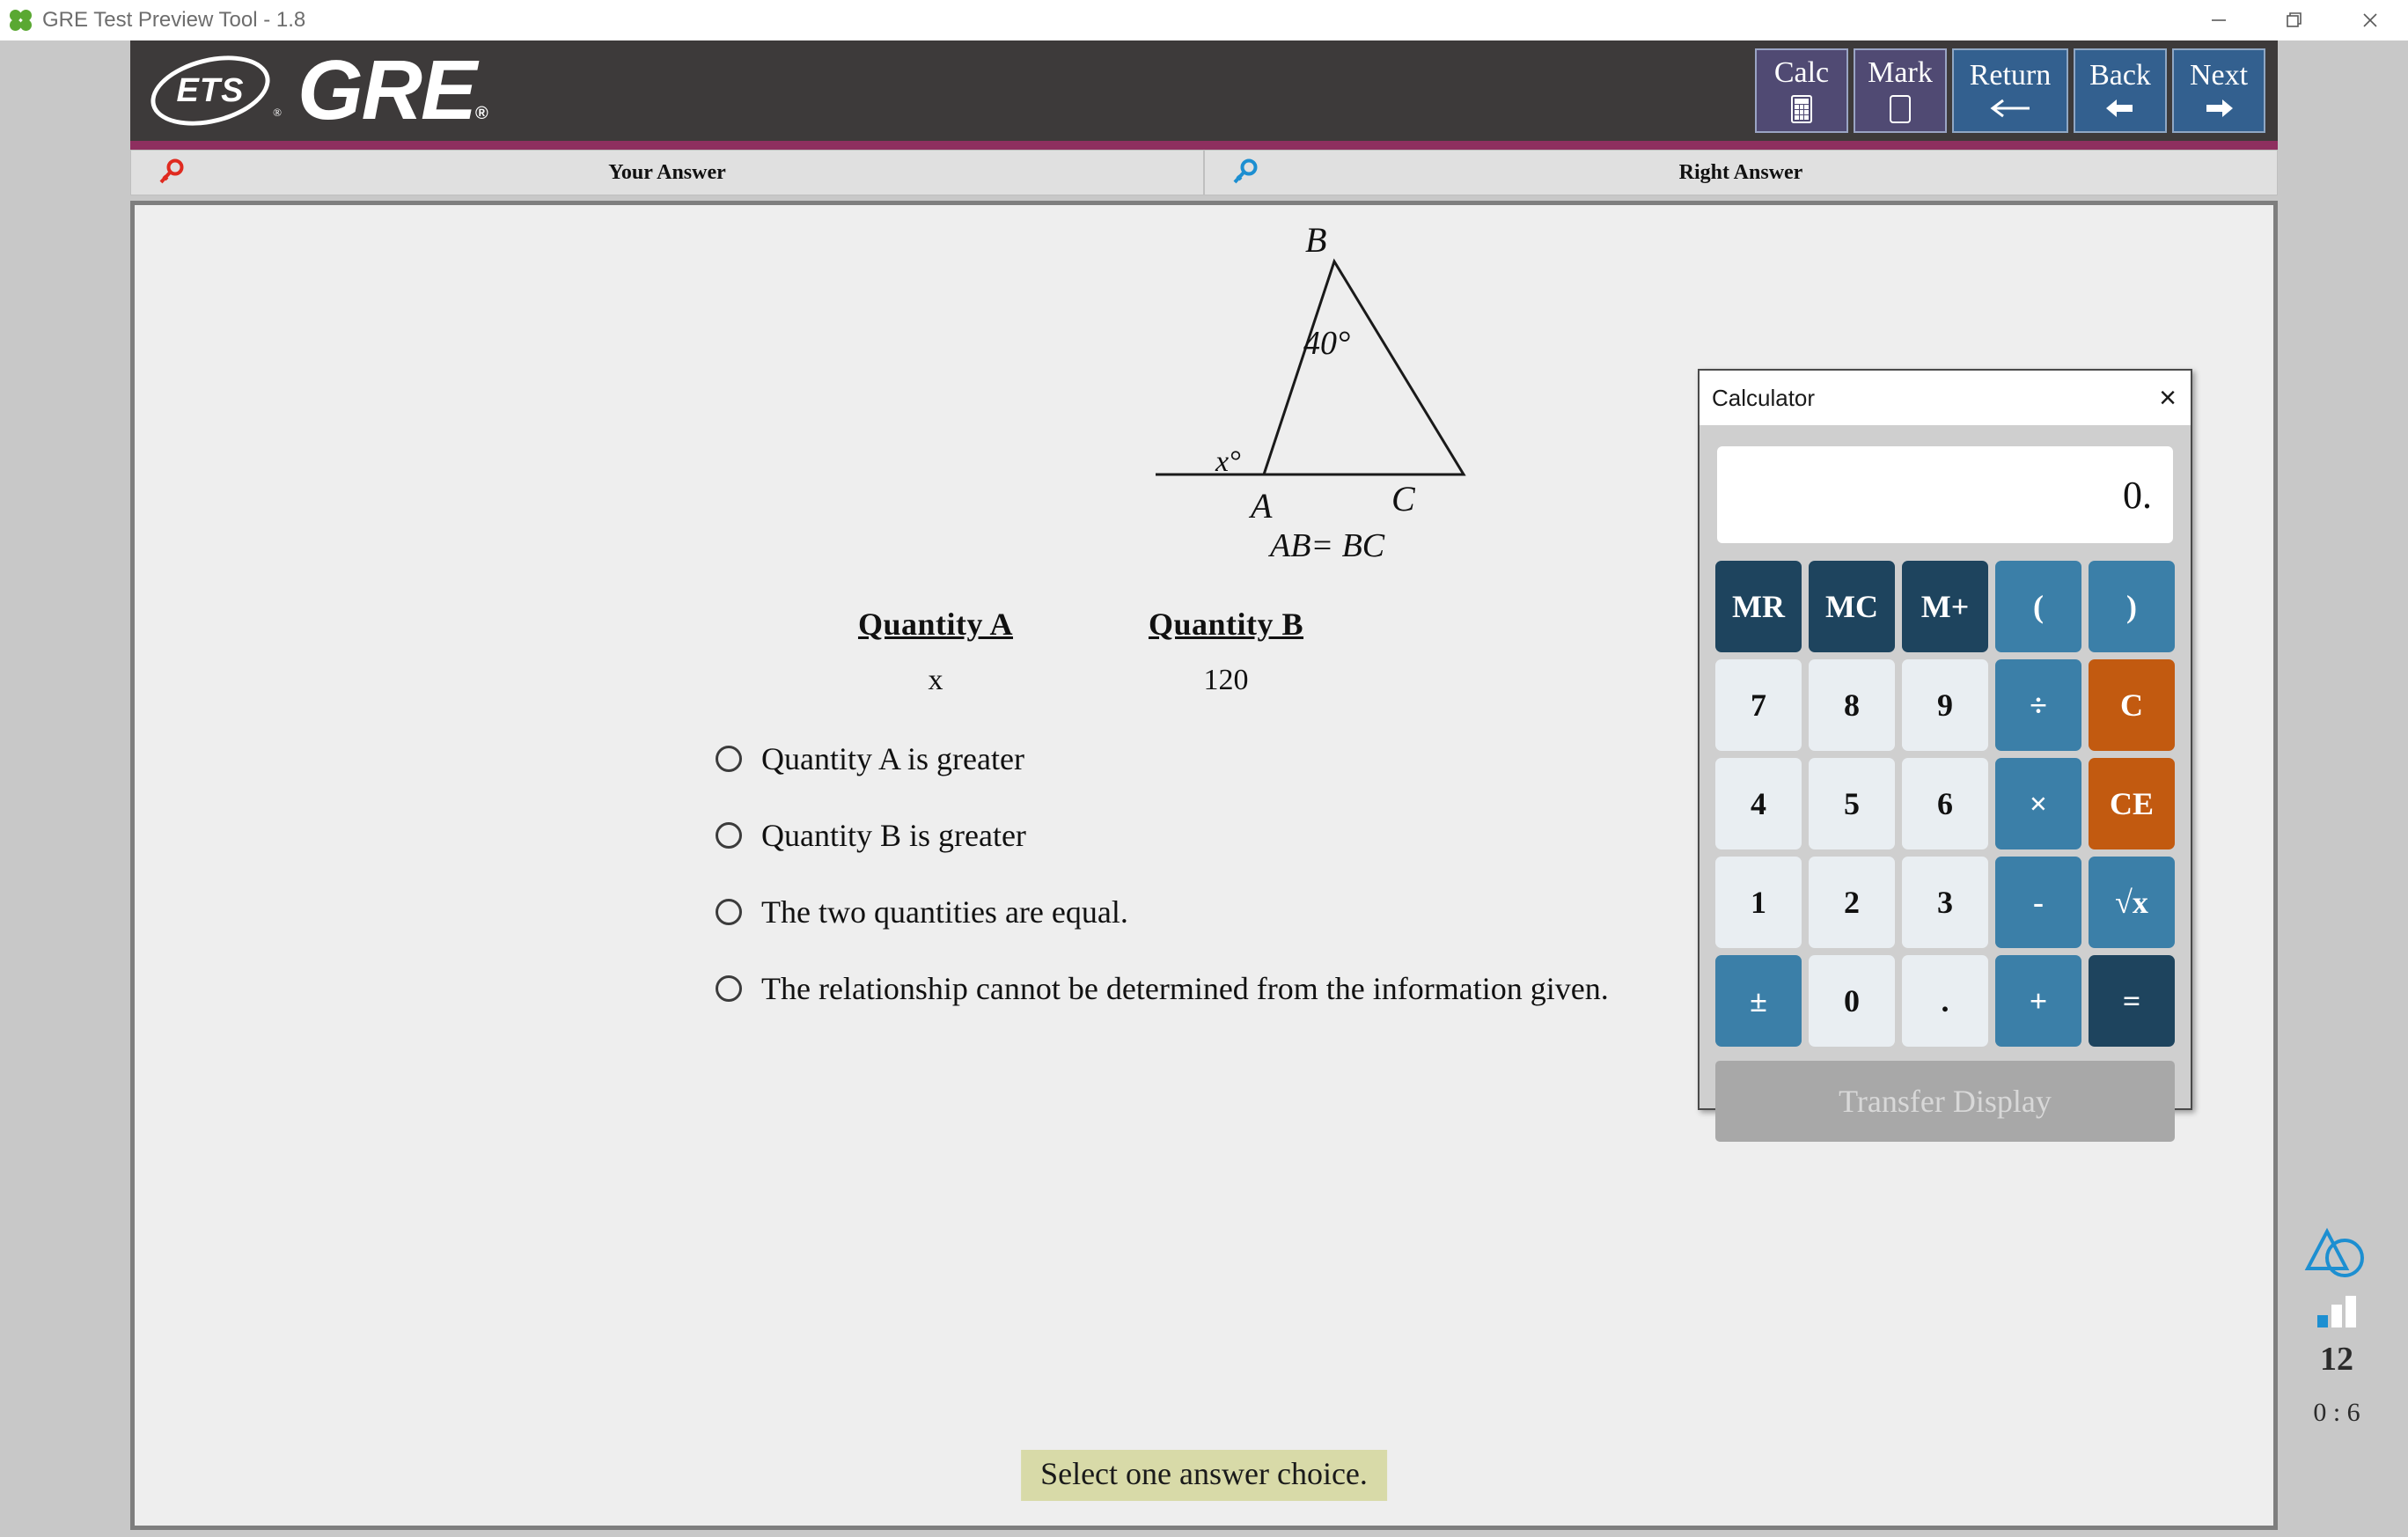  I want to click on ets-logo: ETS ®, so click(213, 91).